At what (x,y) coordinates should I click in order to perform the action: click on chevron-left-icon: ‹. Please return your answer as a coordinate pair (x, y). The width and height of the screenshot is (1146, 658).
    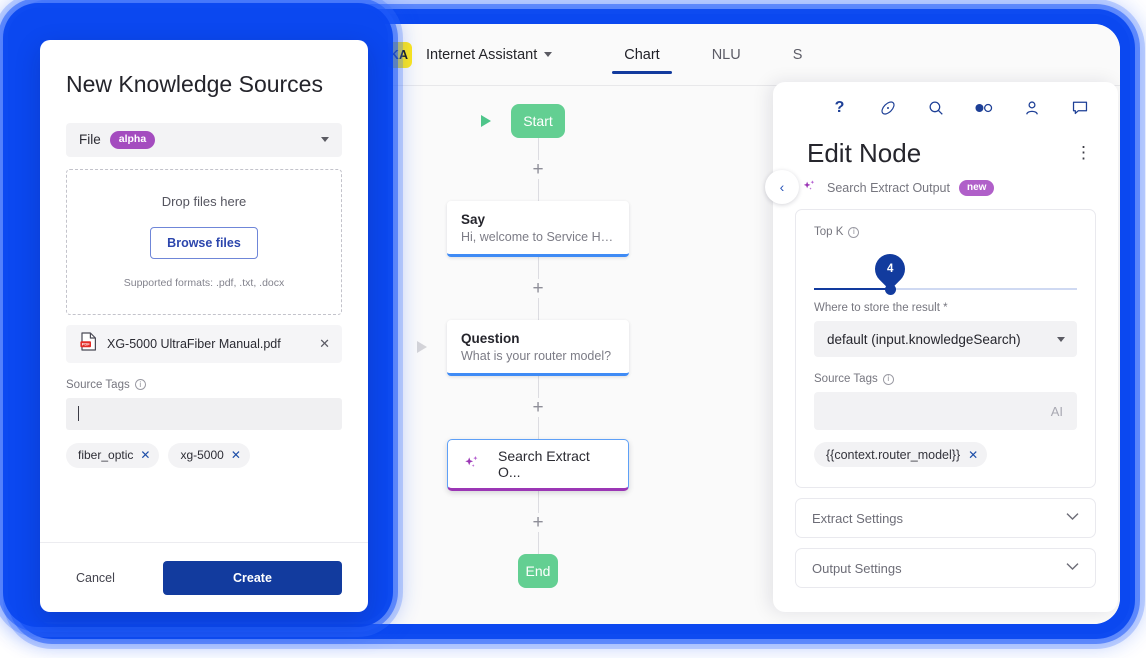
    Looking at the image, I should click on (782, 187).